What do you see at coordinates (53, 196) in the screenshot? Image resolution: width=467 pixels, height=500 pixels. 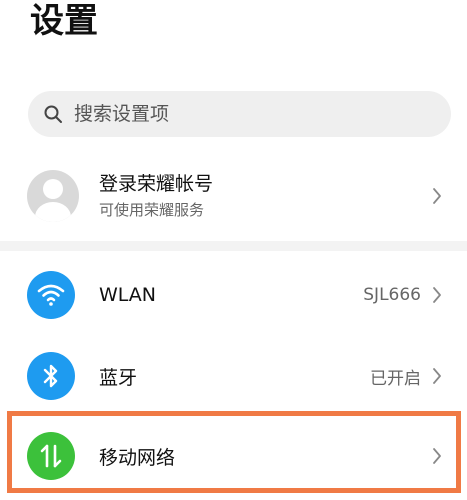 I see `avatar` at bounding box center [53, 196].